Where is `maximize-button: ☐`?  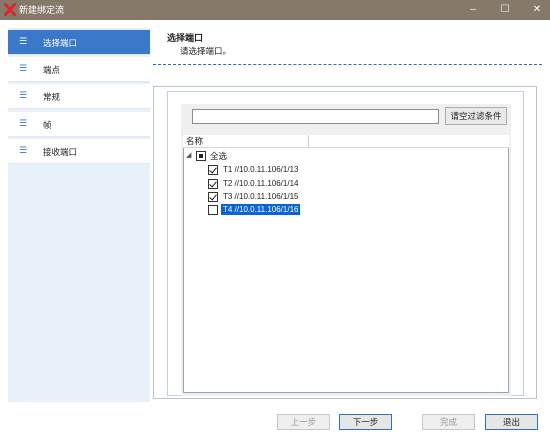
maximize-button: ☐ is located at coordinates (505, 10).